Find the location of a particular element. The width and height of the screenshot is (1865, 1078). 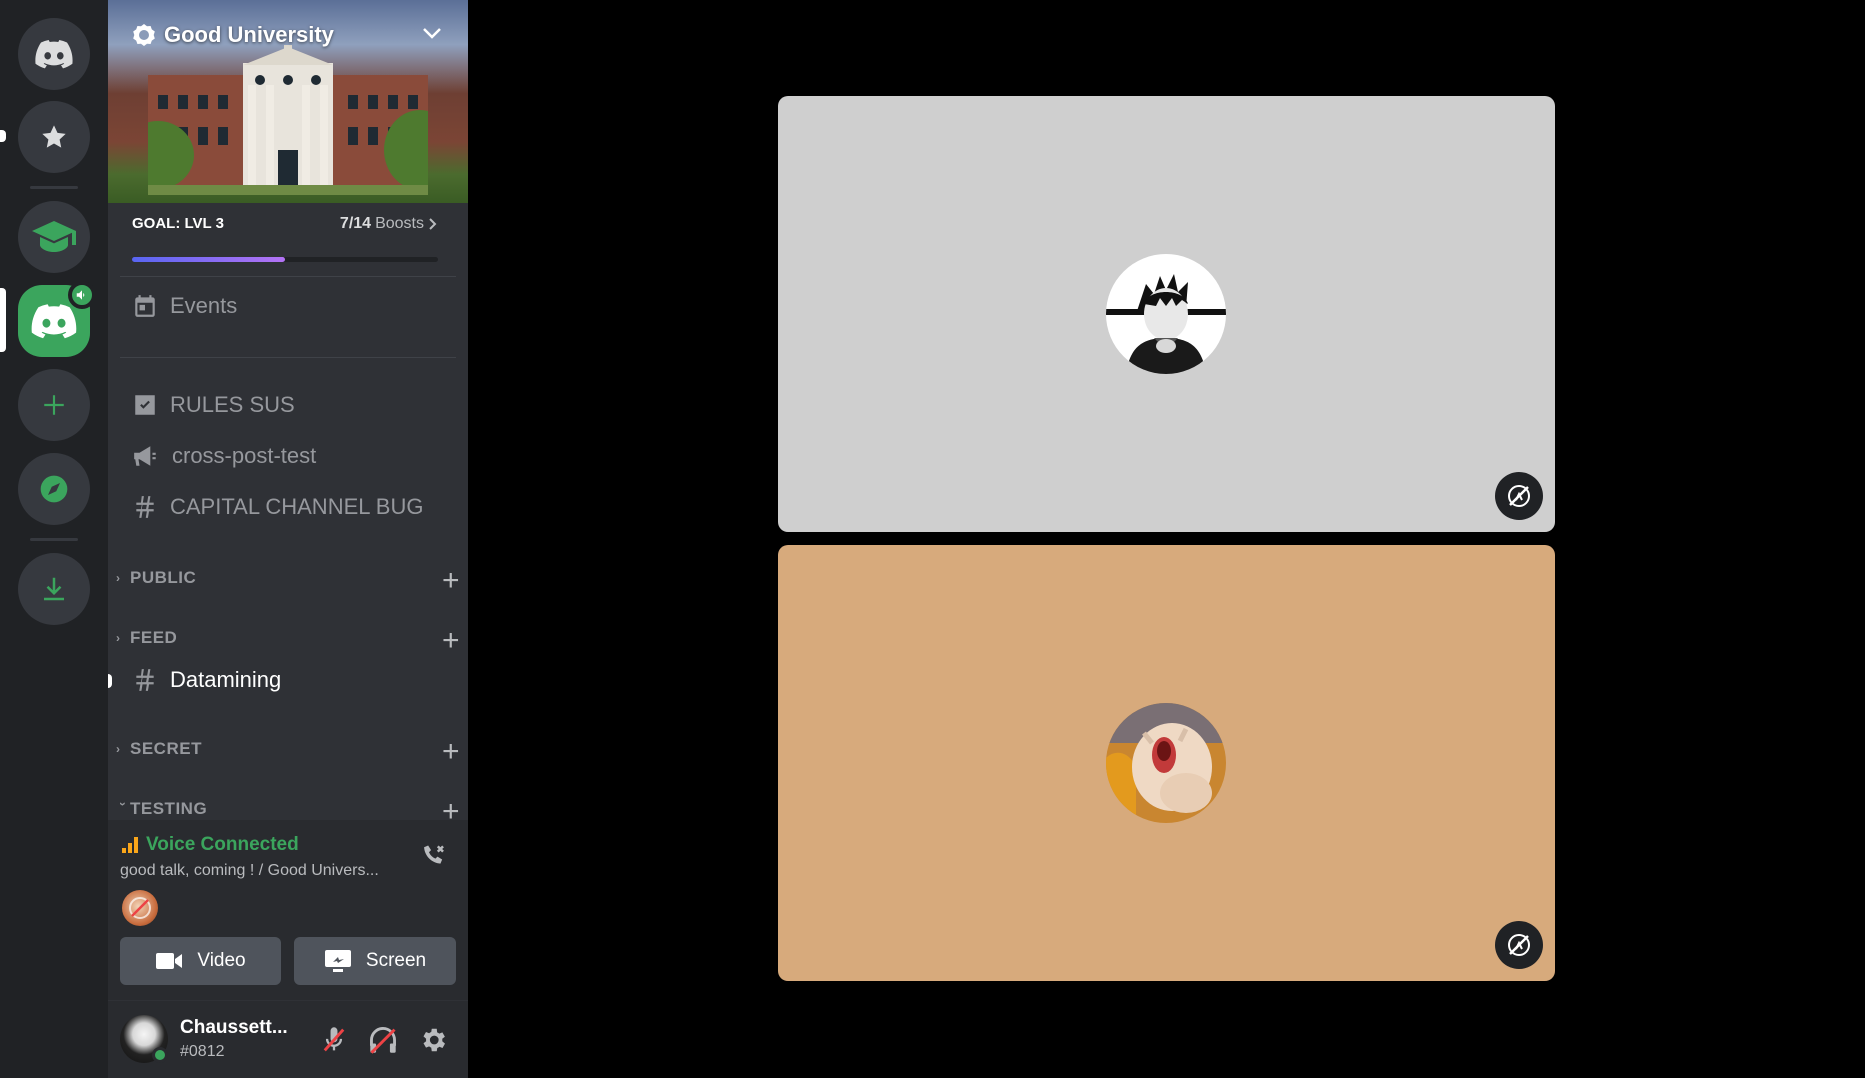

active-voice-server-button is located at coordinates (57, 319).